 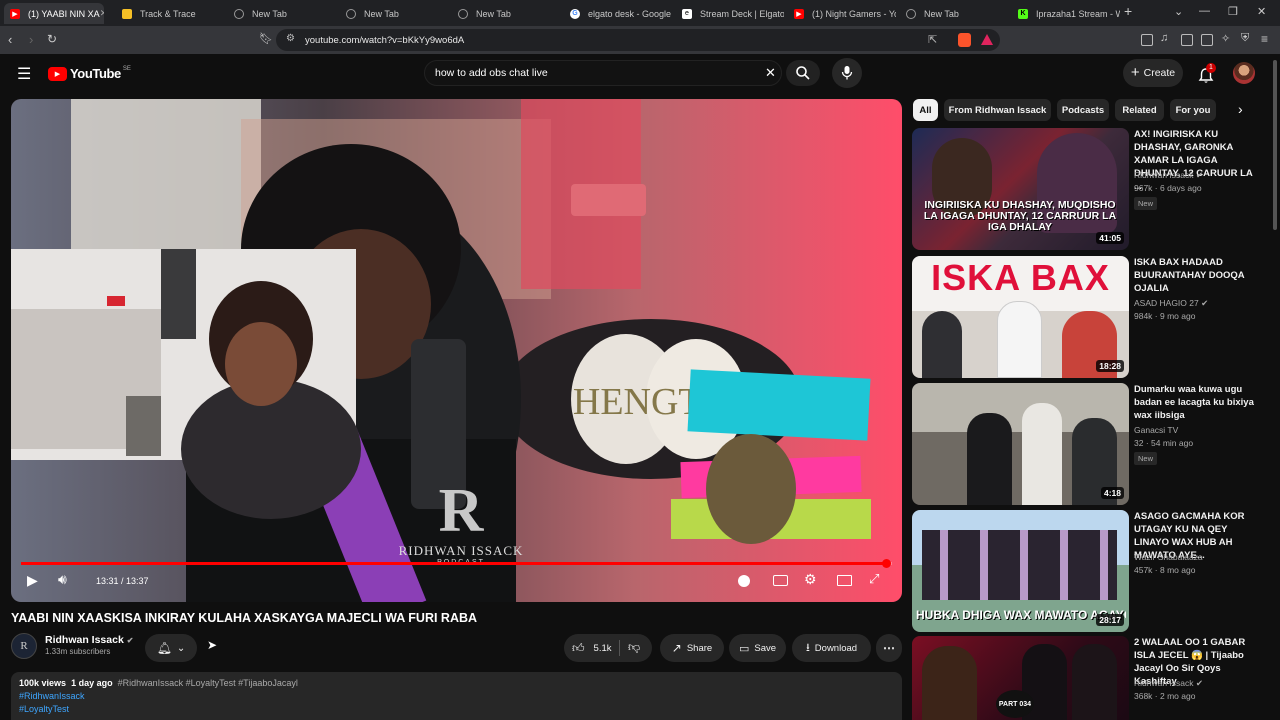 What do you see at coordinates (43, 683) in the screenshot?
I see `view-count: 100k views` at bounding box center [43, 683].